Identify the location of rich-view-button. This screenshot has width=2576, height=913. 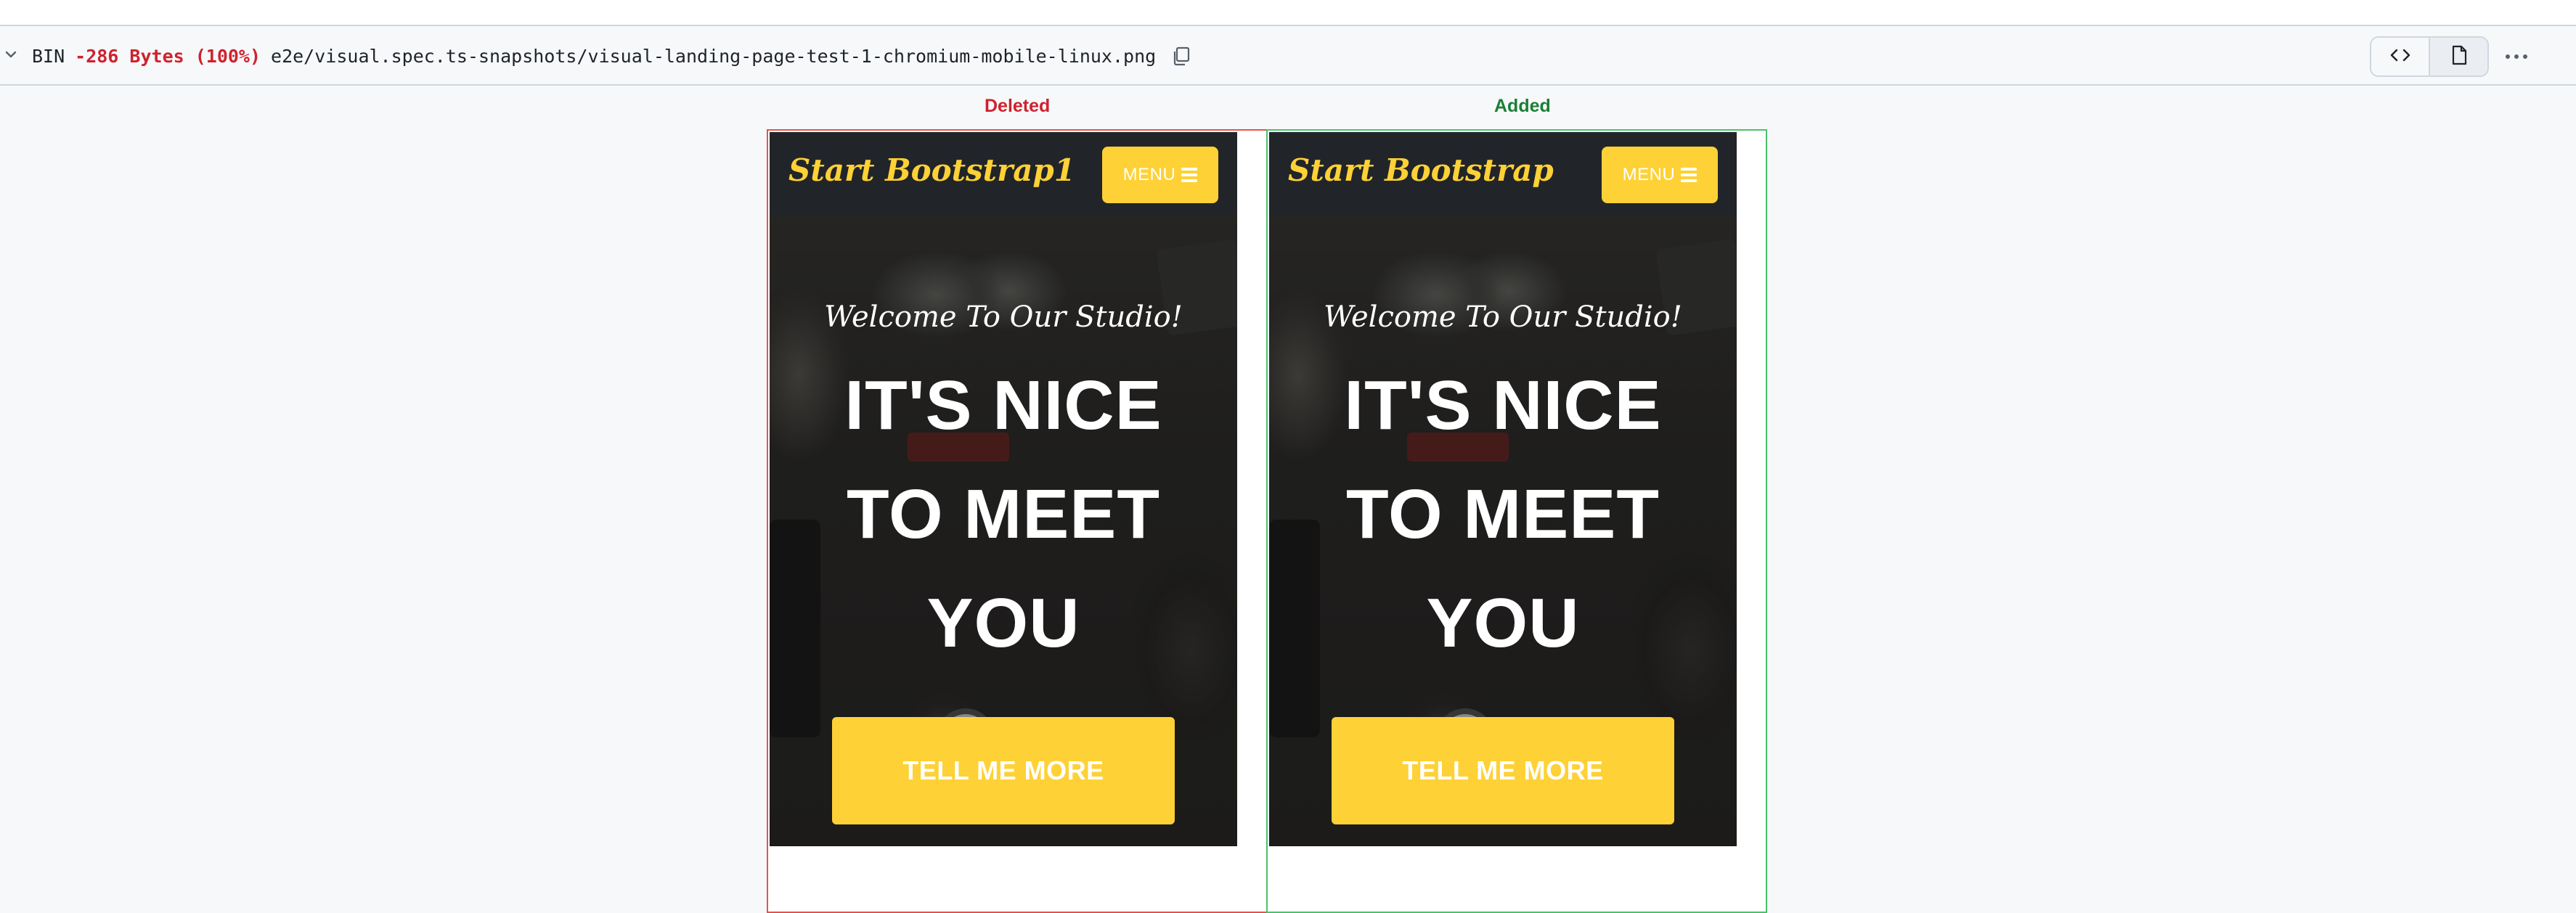
(2458, 56).